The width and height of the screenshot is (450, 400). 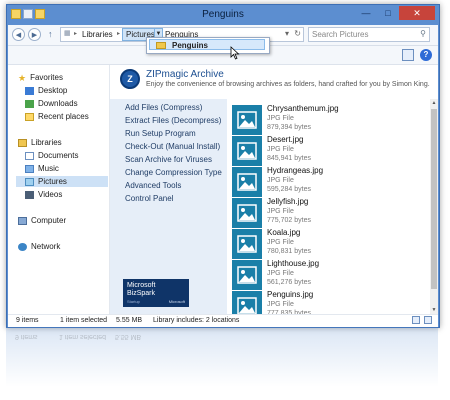 I want to click on documents-icon, so click(x=29, y=155).